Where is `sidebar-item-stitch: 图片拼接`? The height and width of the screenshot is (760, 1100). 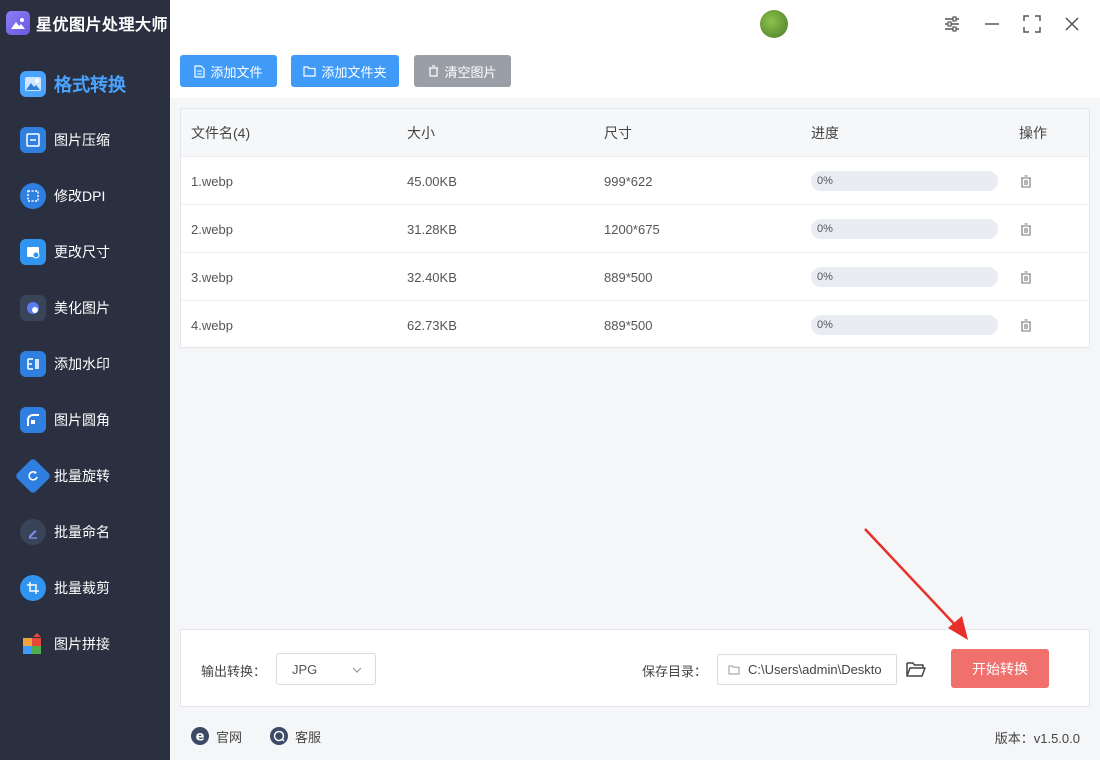 sidebar-item-stitch: 图片拼接 is located at coordinates (85, 644).